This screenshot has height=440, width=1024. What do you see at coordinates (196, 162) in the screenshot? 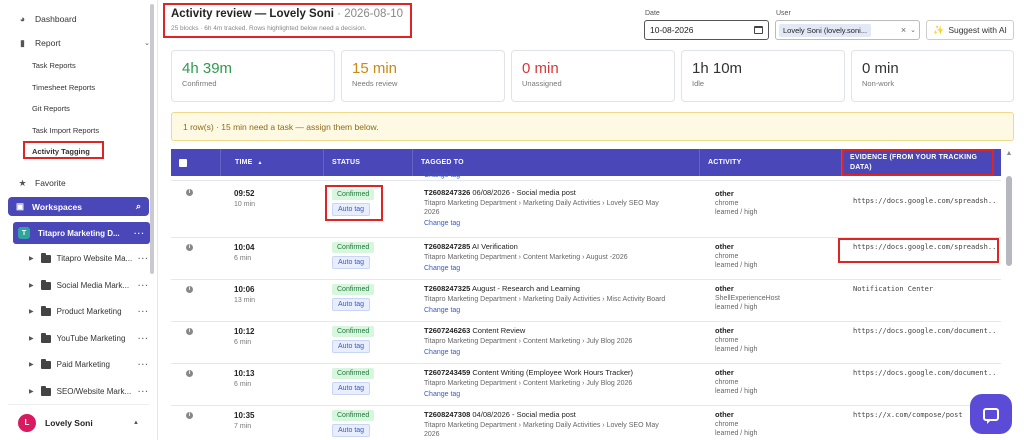
I see `header-select-all` at bounding box center [196, 162].